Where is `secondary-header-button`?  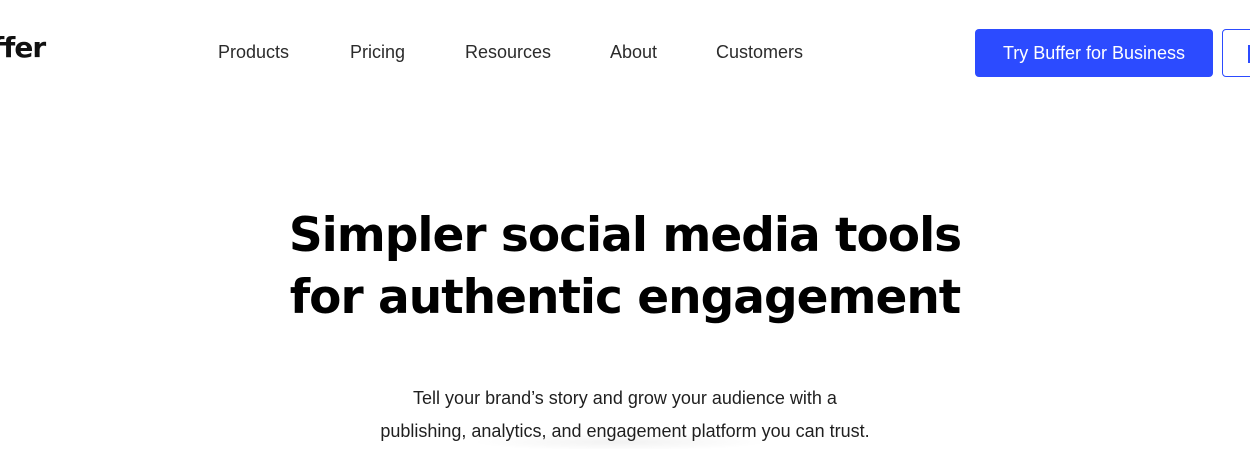
secondary-header-button is located at coordinates (1236, 53).